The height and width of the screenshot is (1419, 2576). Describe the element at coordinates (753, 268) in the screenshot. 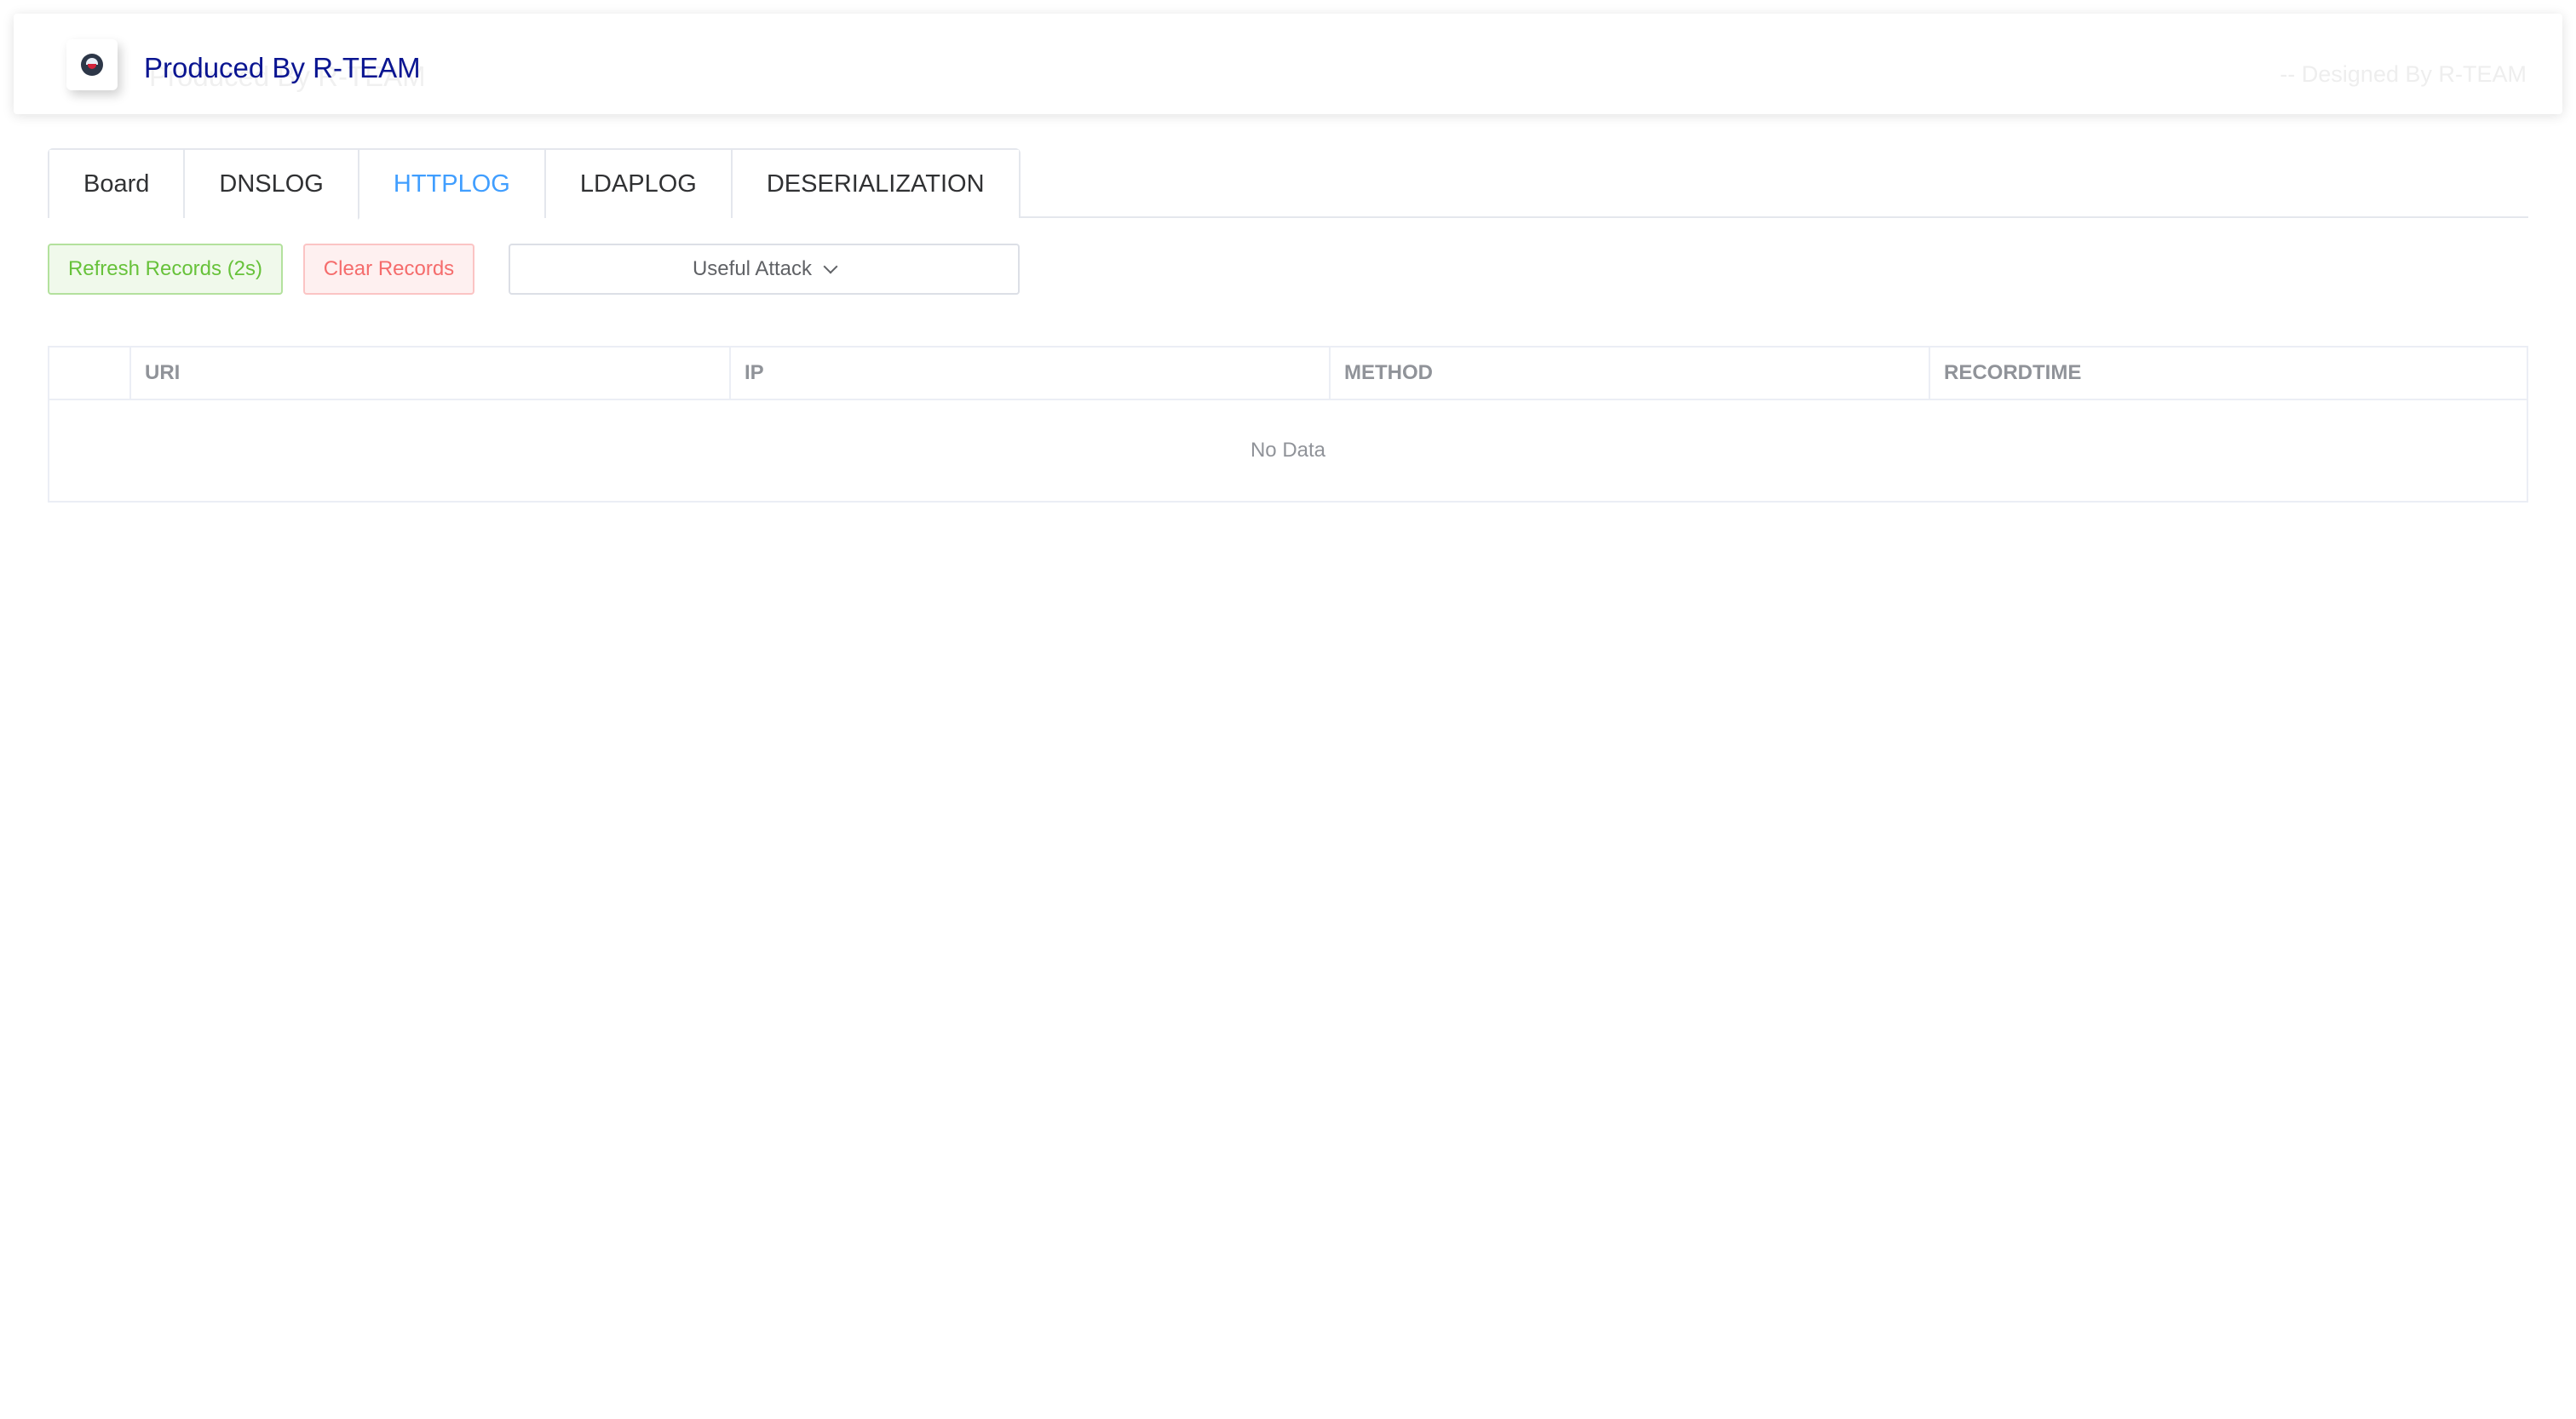

I see `useful-attack-label: Useful Attack` at that location.